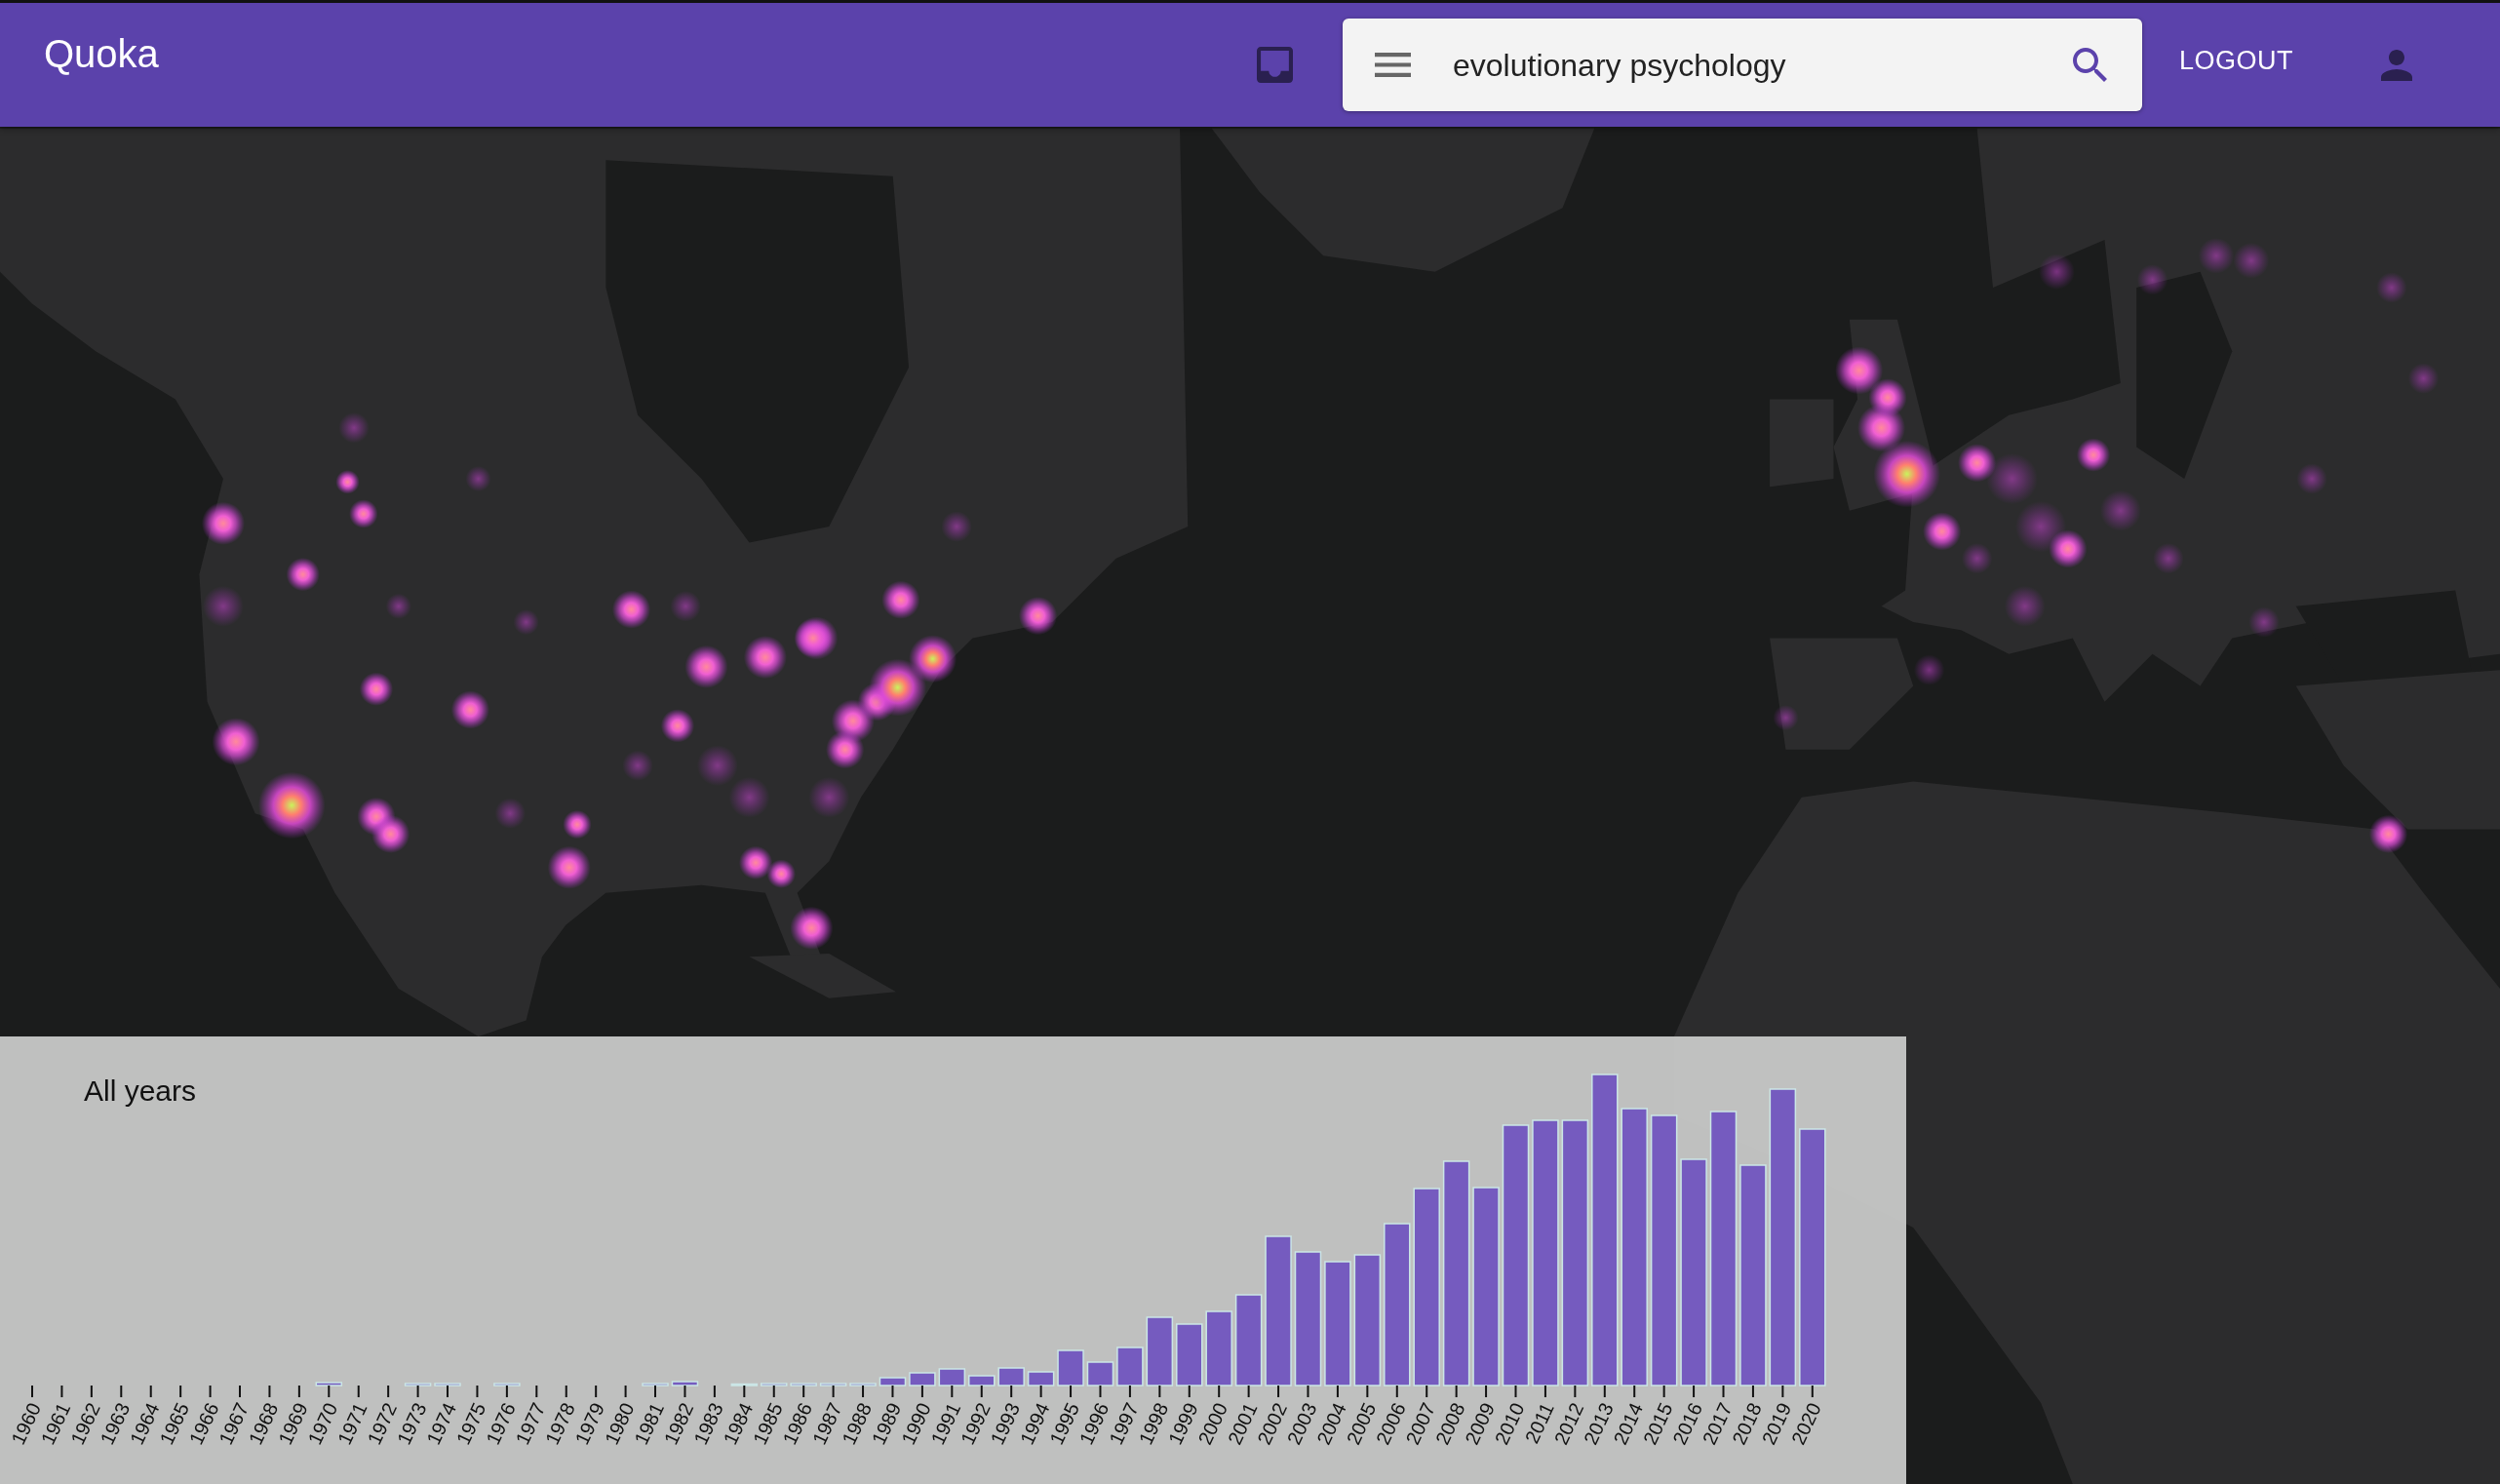  I want to click on menu-icon, so click(1393, 65).